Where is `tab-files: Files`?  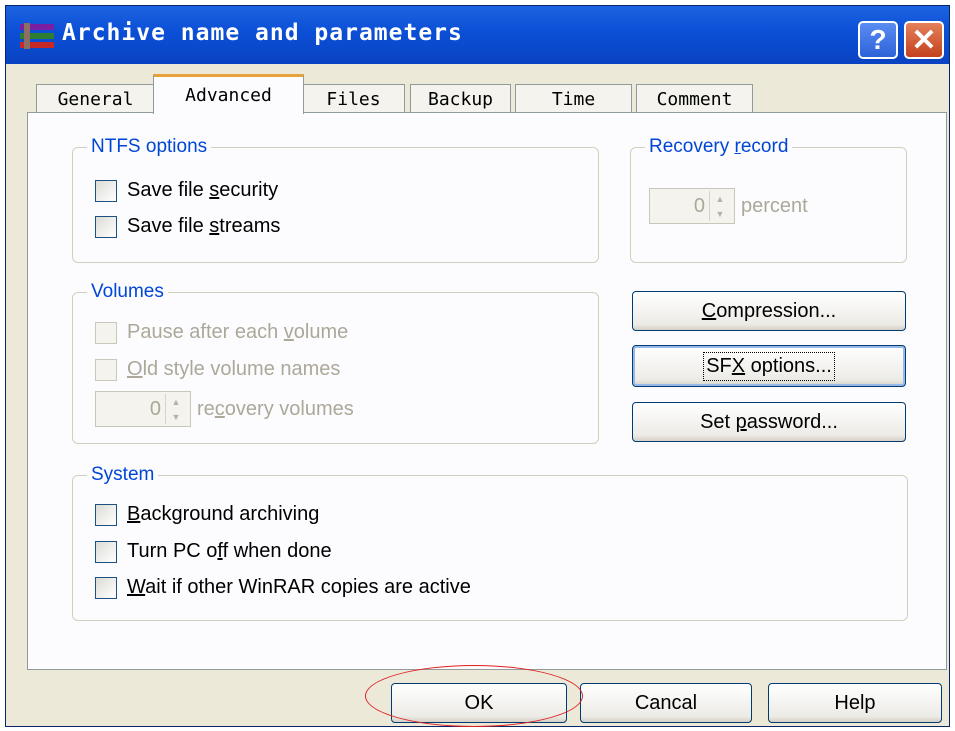 tab-files: Files is located at coordinates (353, 99).